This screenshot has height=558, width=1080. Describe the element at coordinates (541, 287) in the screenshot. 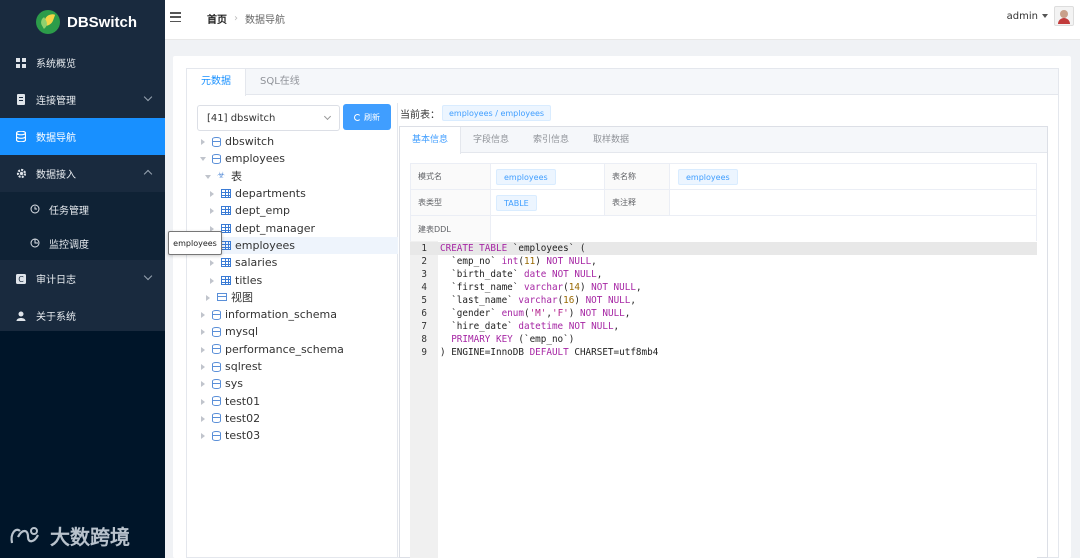

I see `code-text: `first_name` varchar(14) NOT NULL,` at that location.